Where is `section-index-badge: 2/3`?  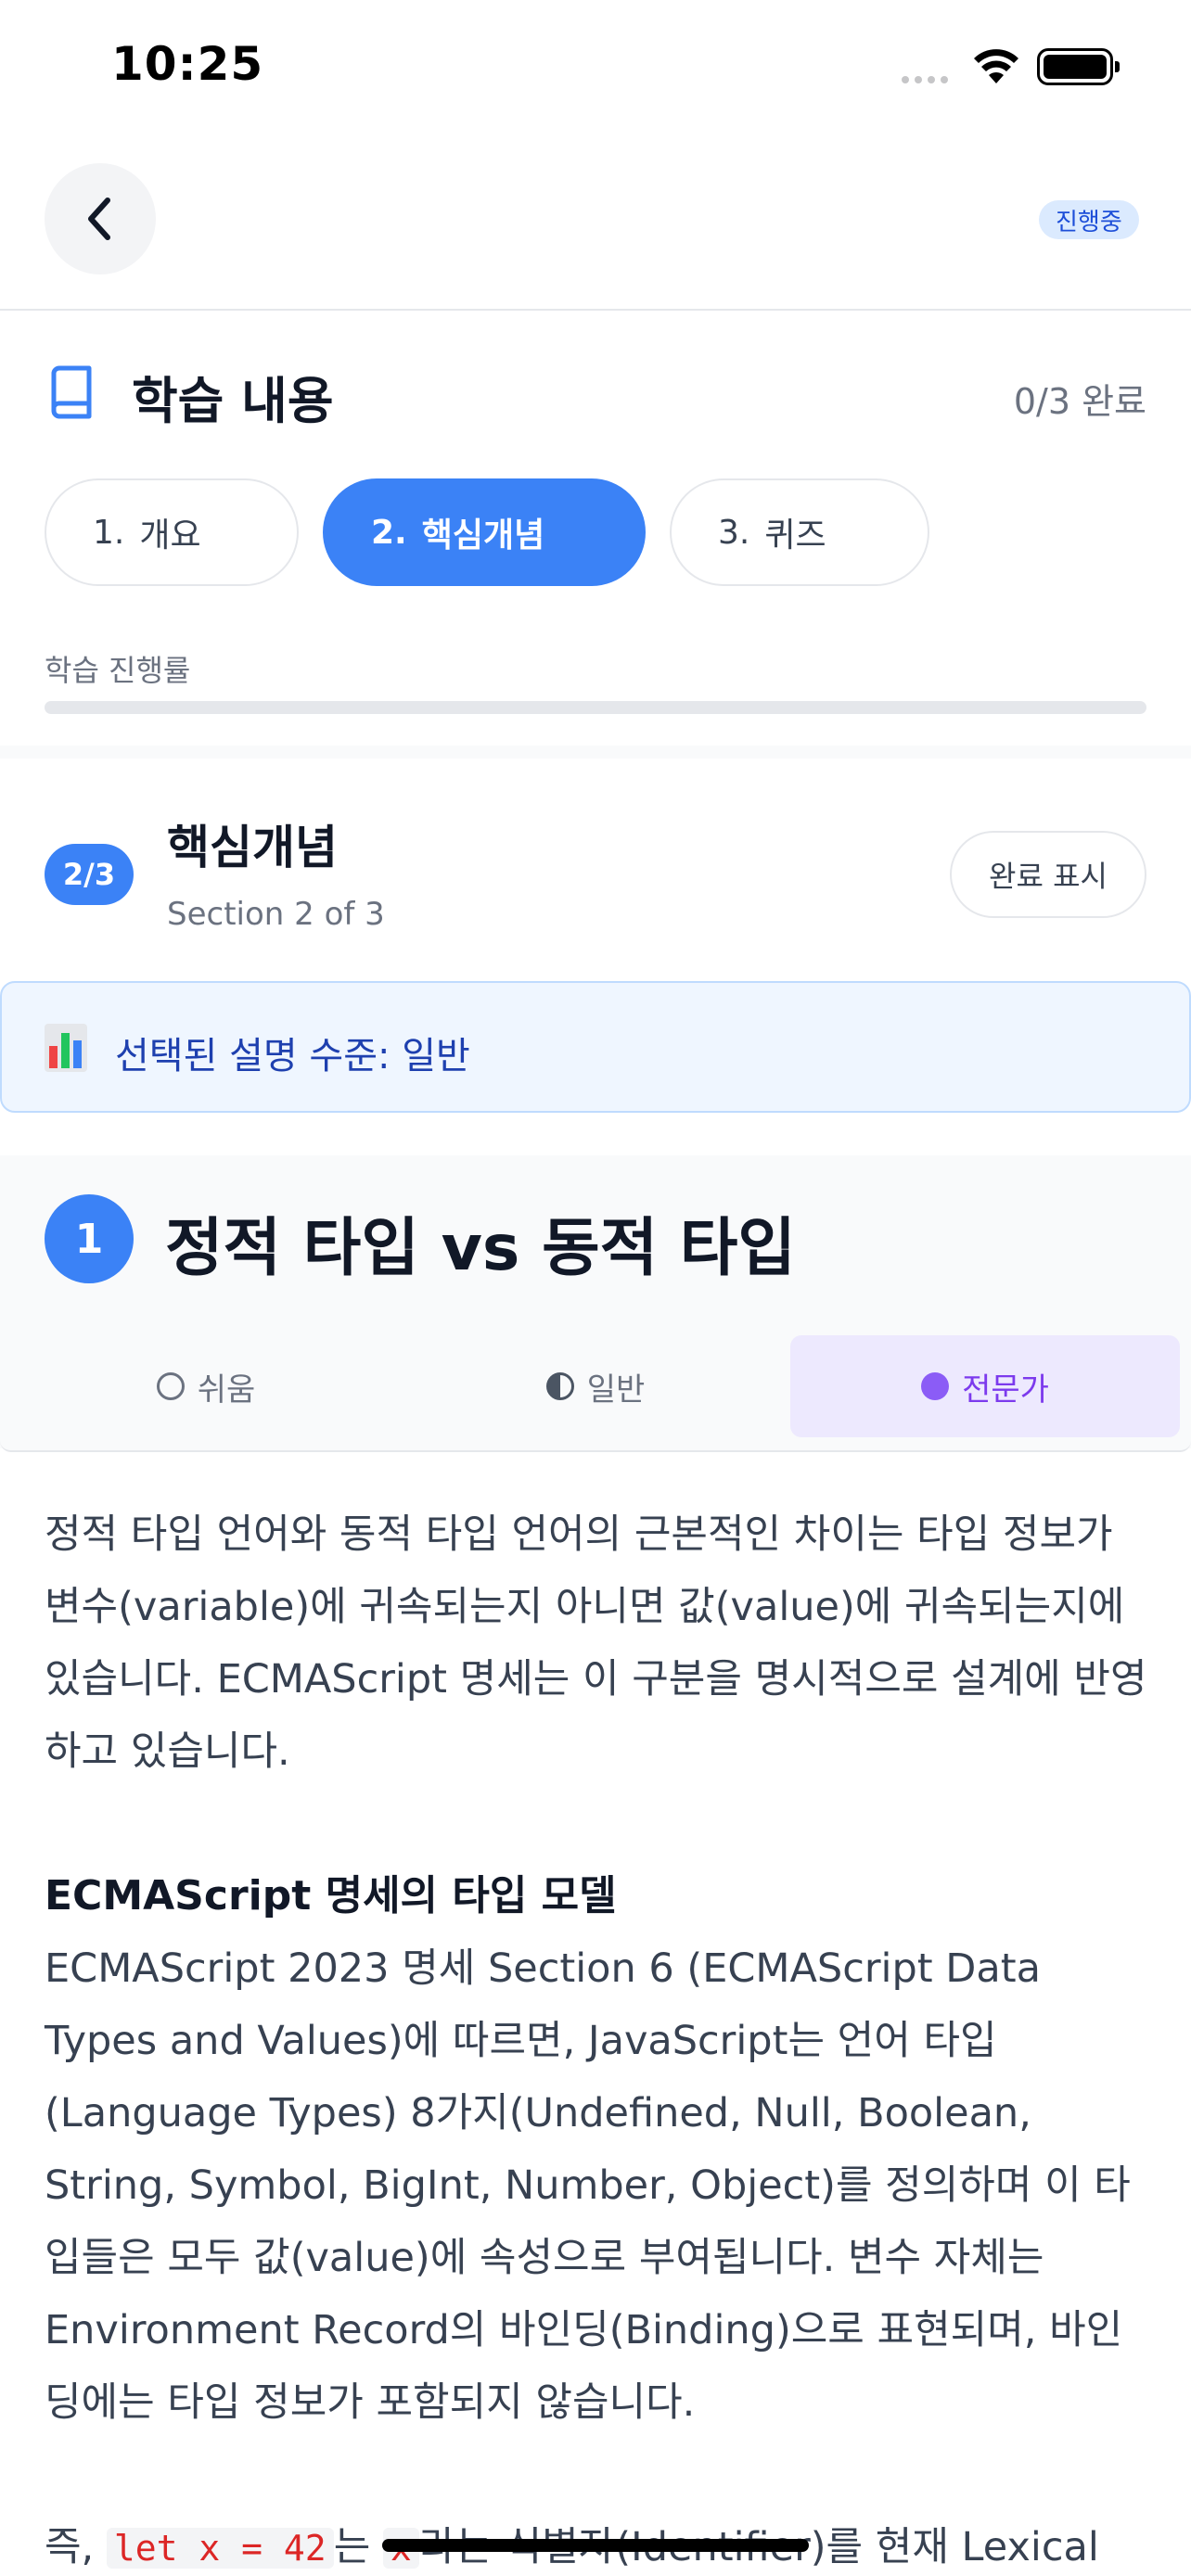
section-index-badge: 2/3 is located at coordinates (89, 874).